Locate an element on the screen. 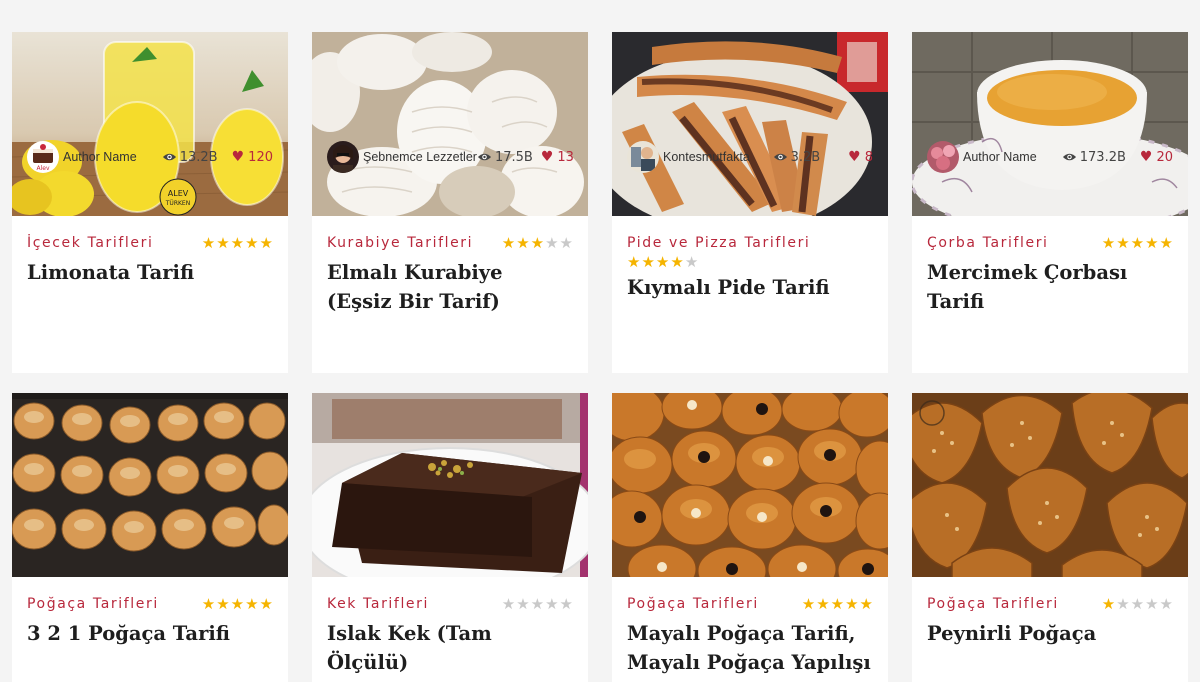 This screenshot has width=1200, height=682. recipe-title: Islak Kek (Tam Ölçülü) is located at coordinates (450, 648).